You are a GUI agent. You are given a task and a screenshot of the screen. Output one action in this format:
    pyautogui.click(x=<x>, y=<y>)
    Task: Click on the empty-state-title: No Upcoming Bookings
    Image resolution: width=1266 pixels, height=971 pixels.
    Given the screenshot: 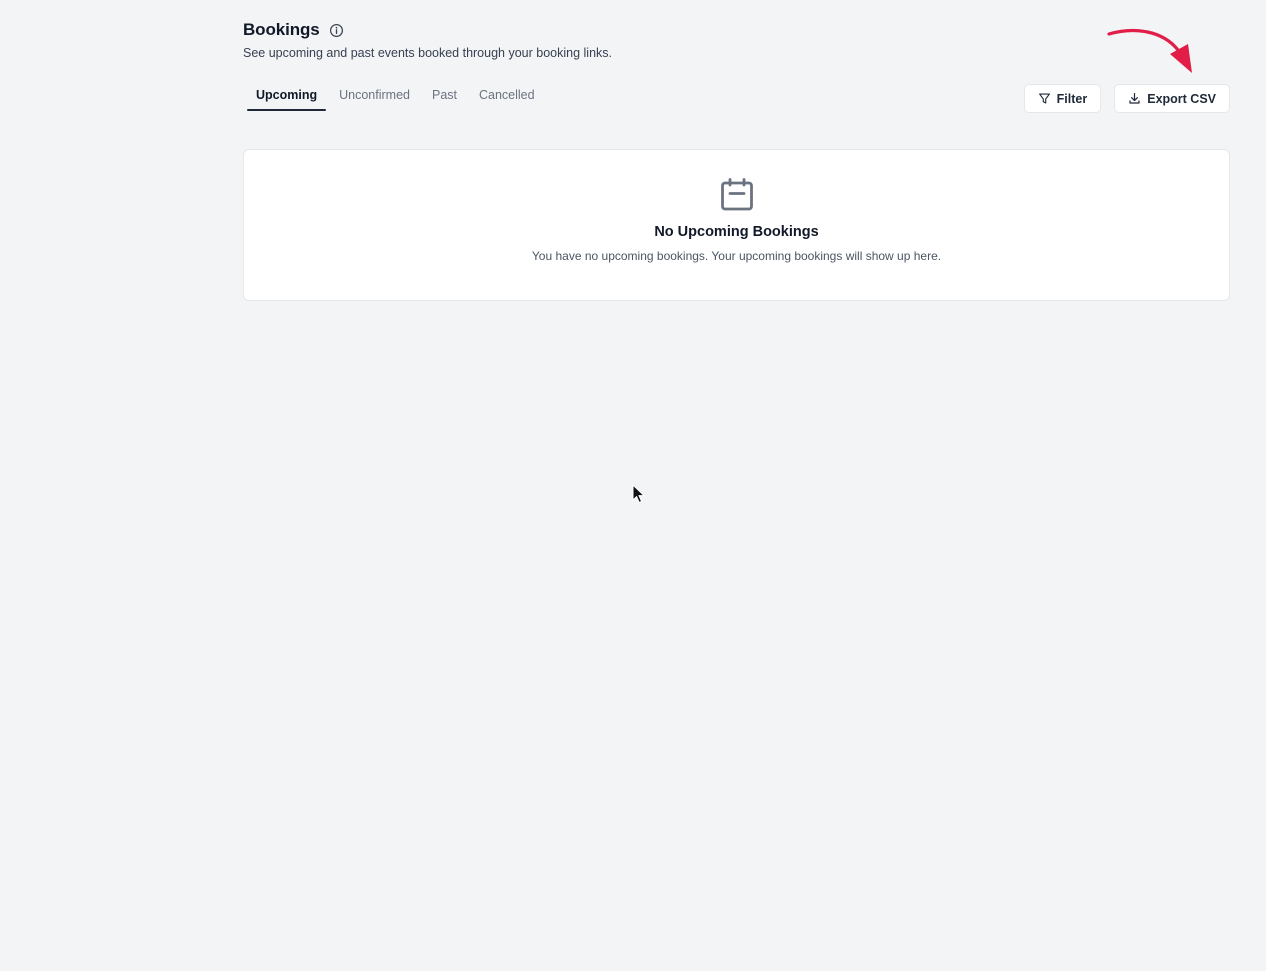 What is the action you would take?
    pyautogui.click(x=736, y=232)
    